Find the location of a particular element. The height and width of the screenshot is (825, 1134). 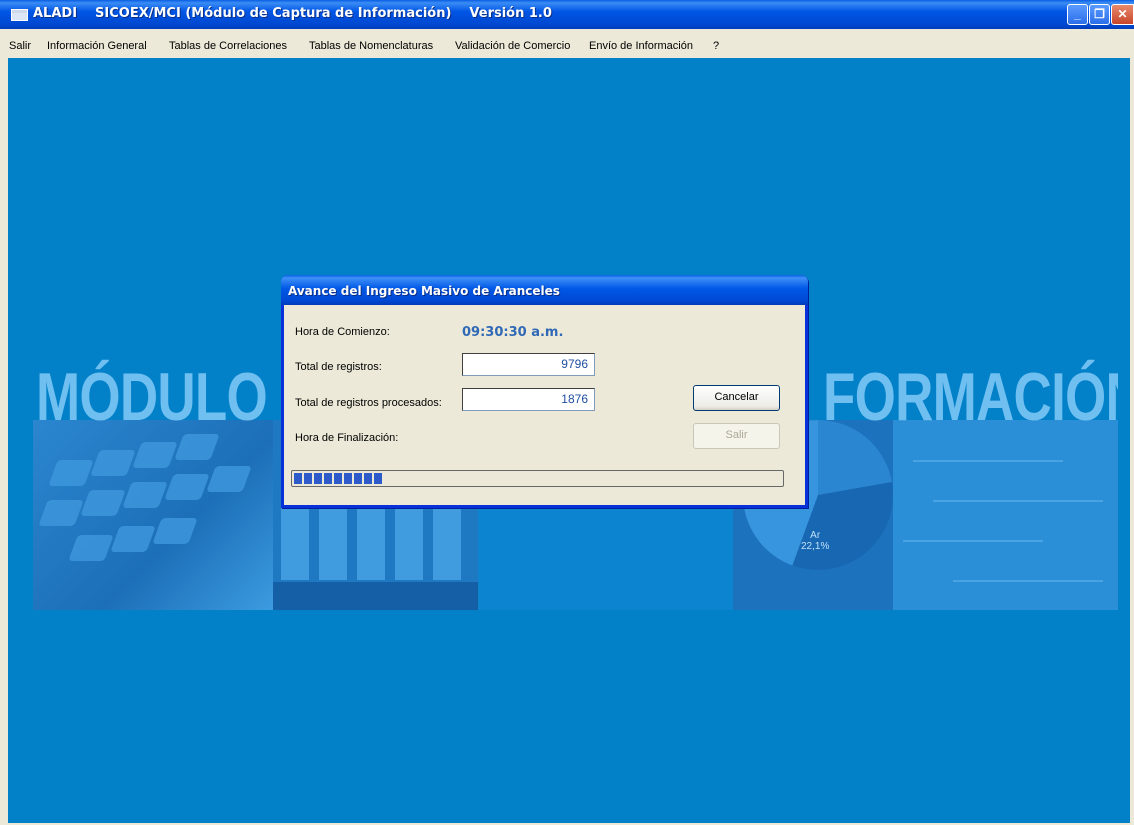

menu-help: ? is located at coordinates (716, 46).